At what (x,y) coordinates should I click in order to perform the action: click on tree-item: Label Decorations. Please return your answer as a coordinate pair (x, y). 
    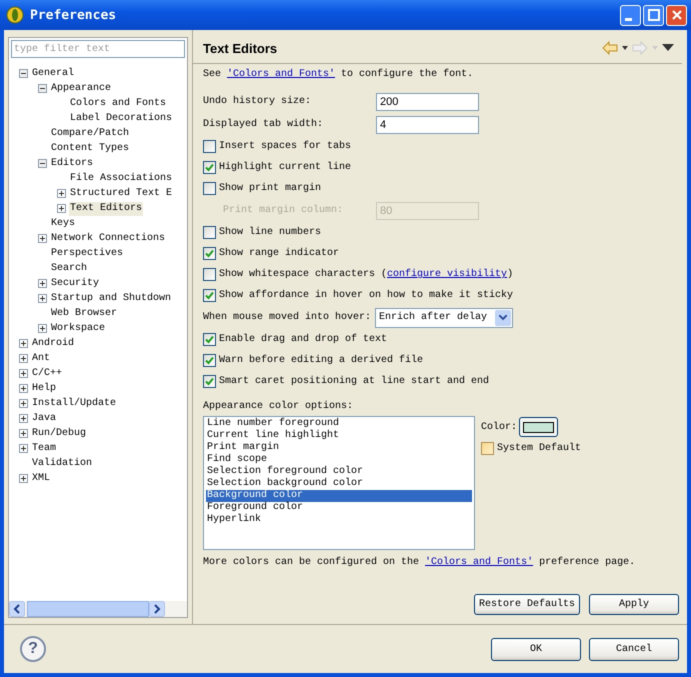
    Looking at the image, I should click on (121, 119).